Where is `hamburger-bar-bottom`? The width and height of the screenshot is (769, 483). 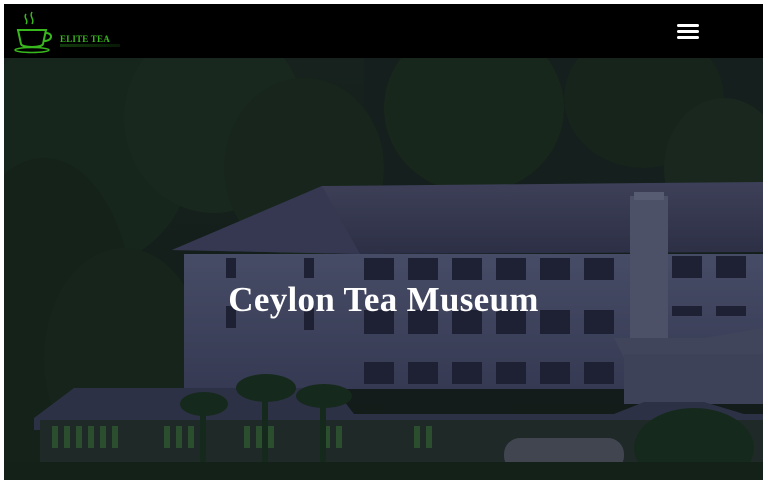 hamburger-bar-bottom is located at coordinates (688, 37).